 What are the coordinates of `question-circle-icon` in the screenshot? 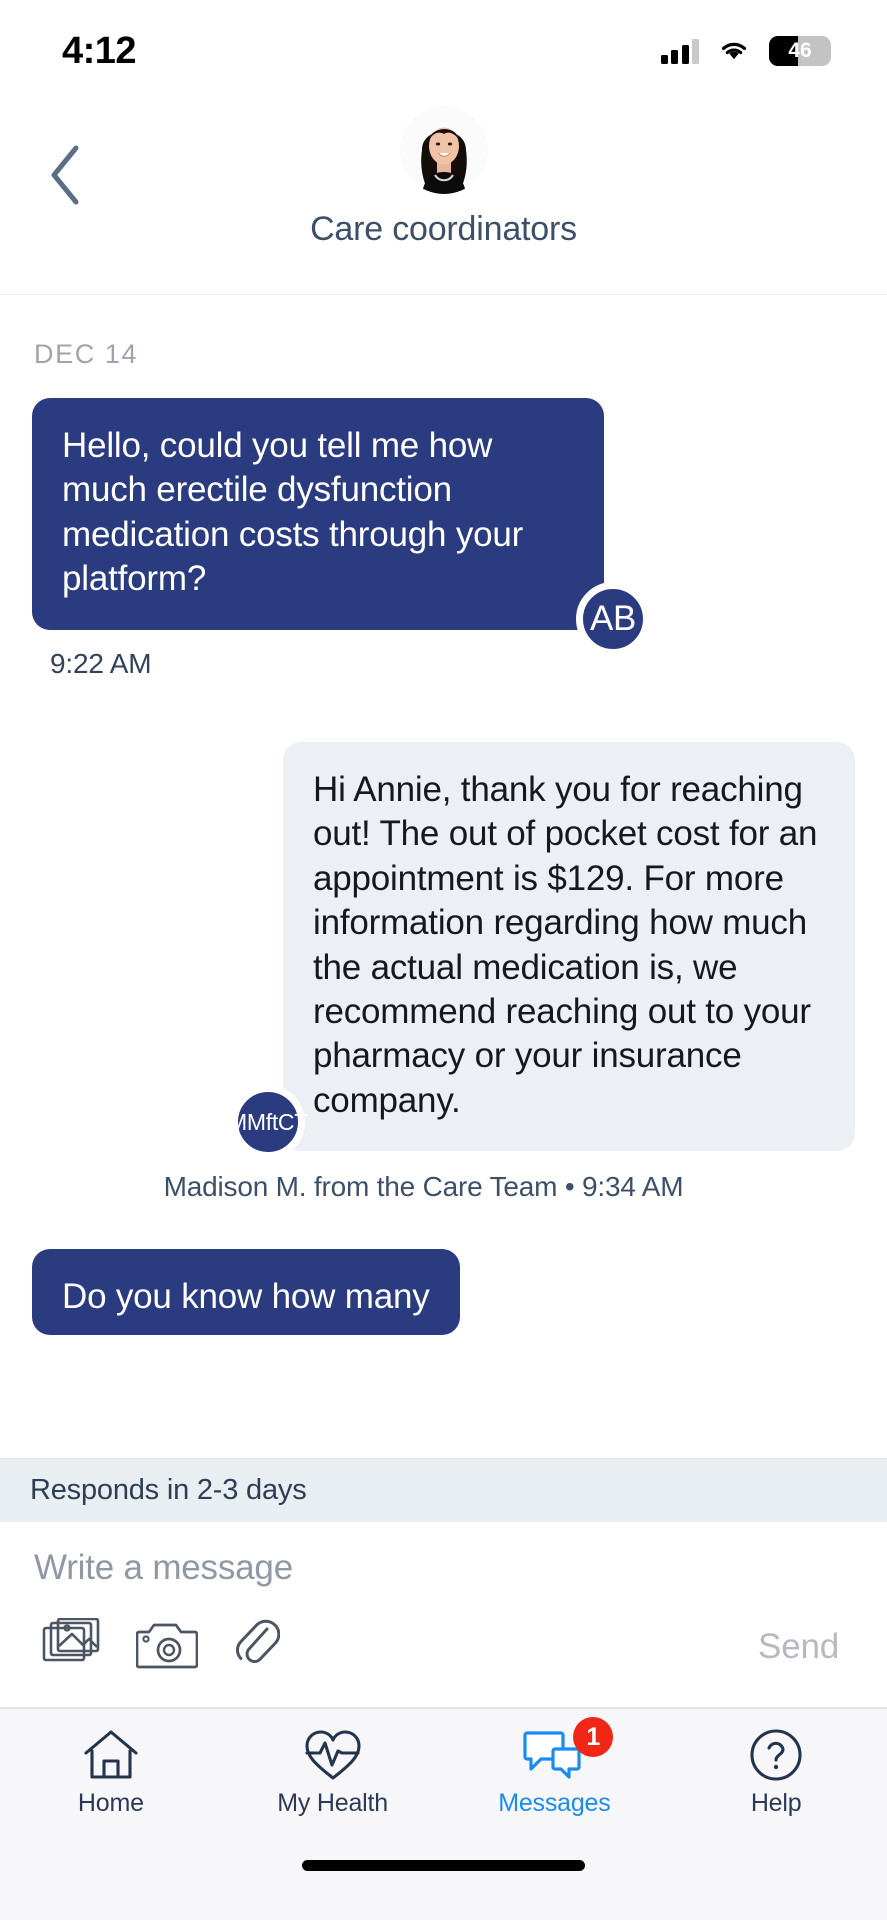 It's located at (776, 1755).